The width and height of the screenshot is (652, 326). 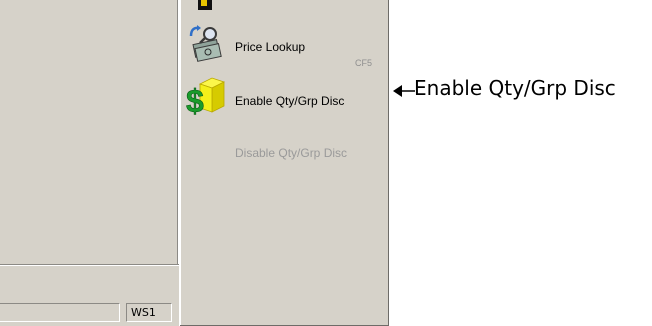 What do you see at coordinates (89, 265) in the screenshot?
I see `horizontal-separator-highlight` at bounding box center [89, 265].